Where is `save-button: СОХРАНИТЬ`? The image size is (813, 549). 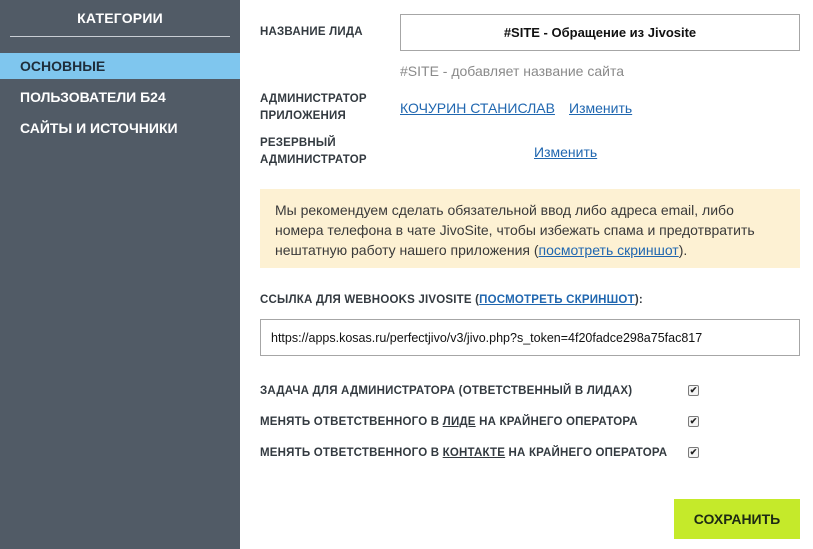 save-button: СОХРАНИТЬ is located at coordinates (737, 519).